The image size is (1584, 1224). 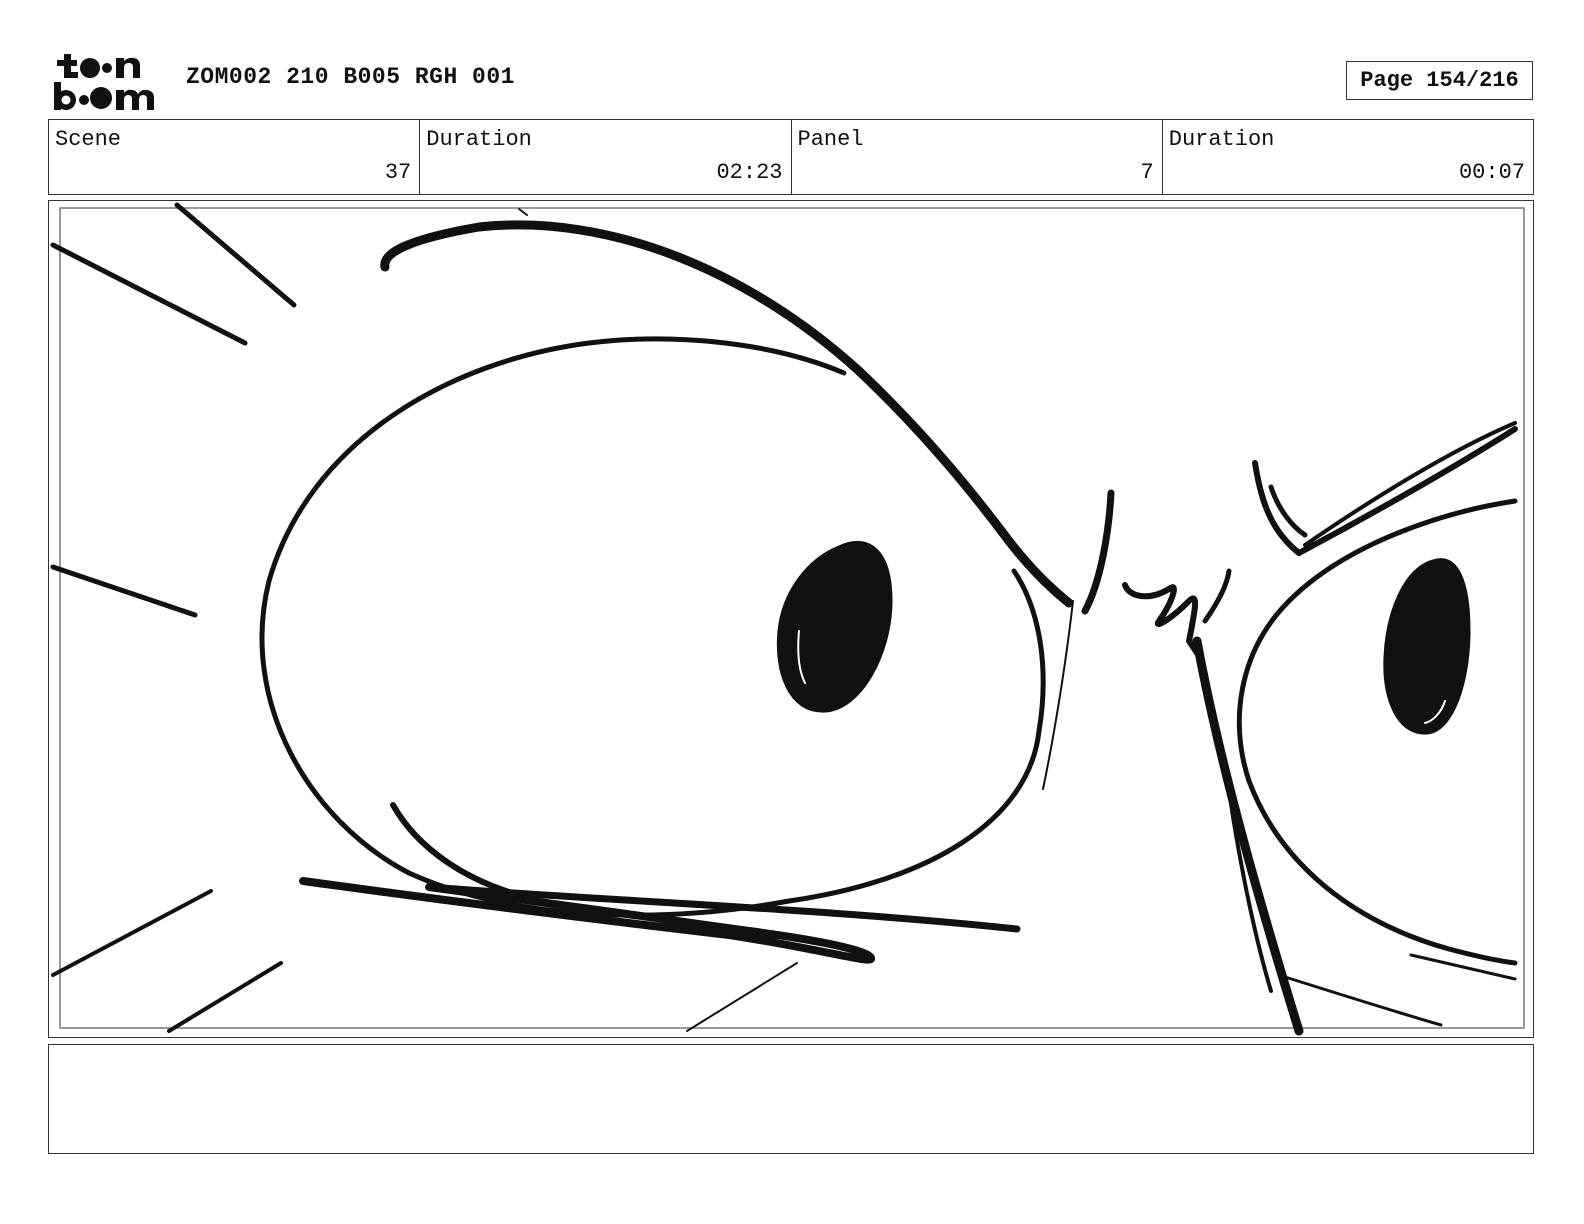 I want to click on panel-value: 7, so click(x=1147, y=172).